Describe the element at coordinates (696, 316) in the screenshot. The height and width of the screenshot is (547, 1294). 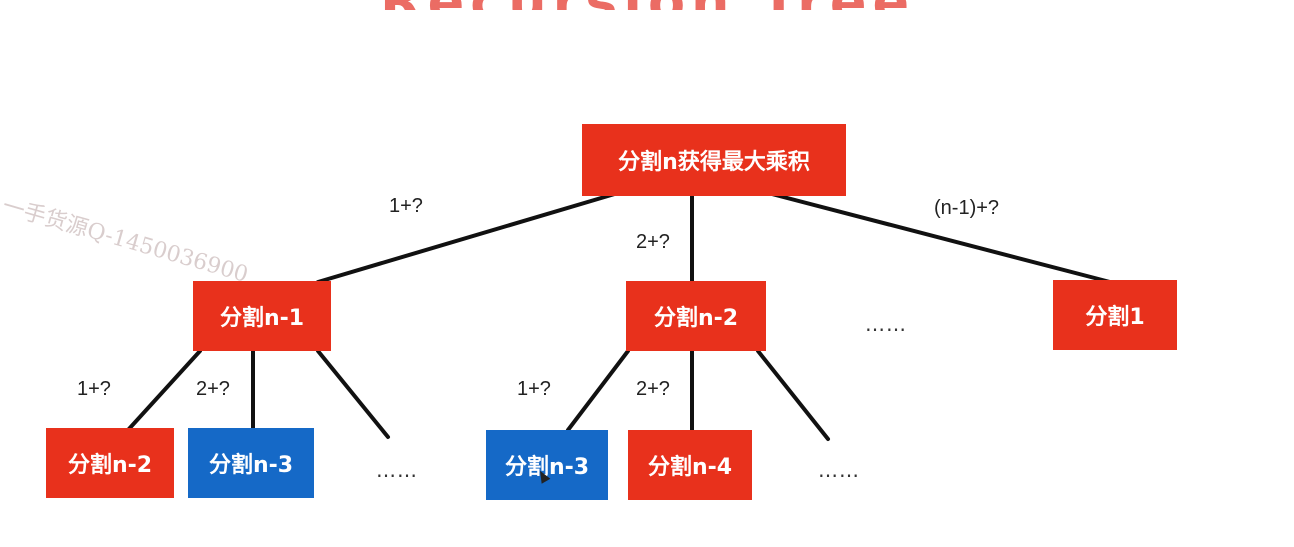
I see `node-split-n-2: 分割n-2` at that location.